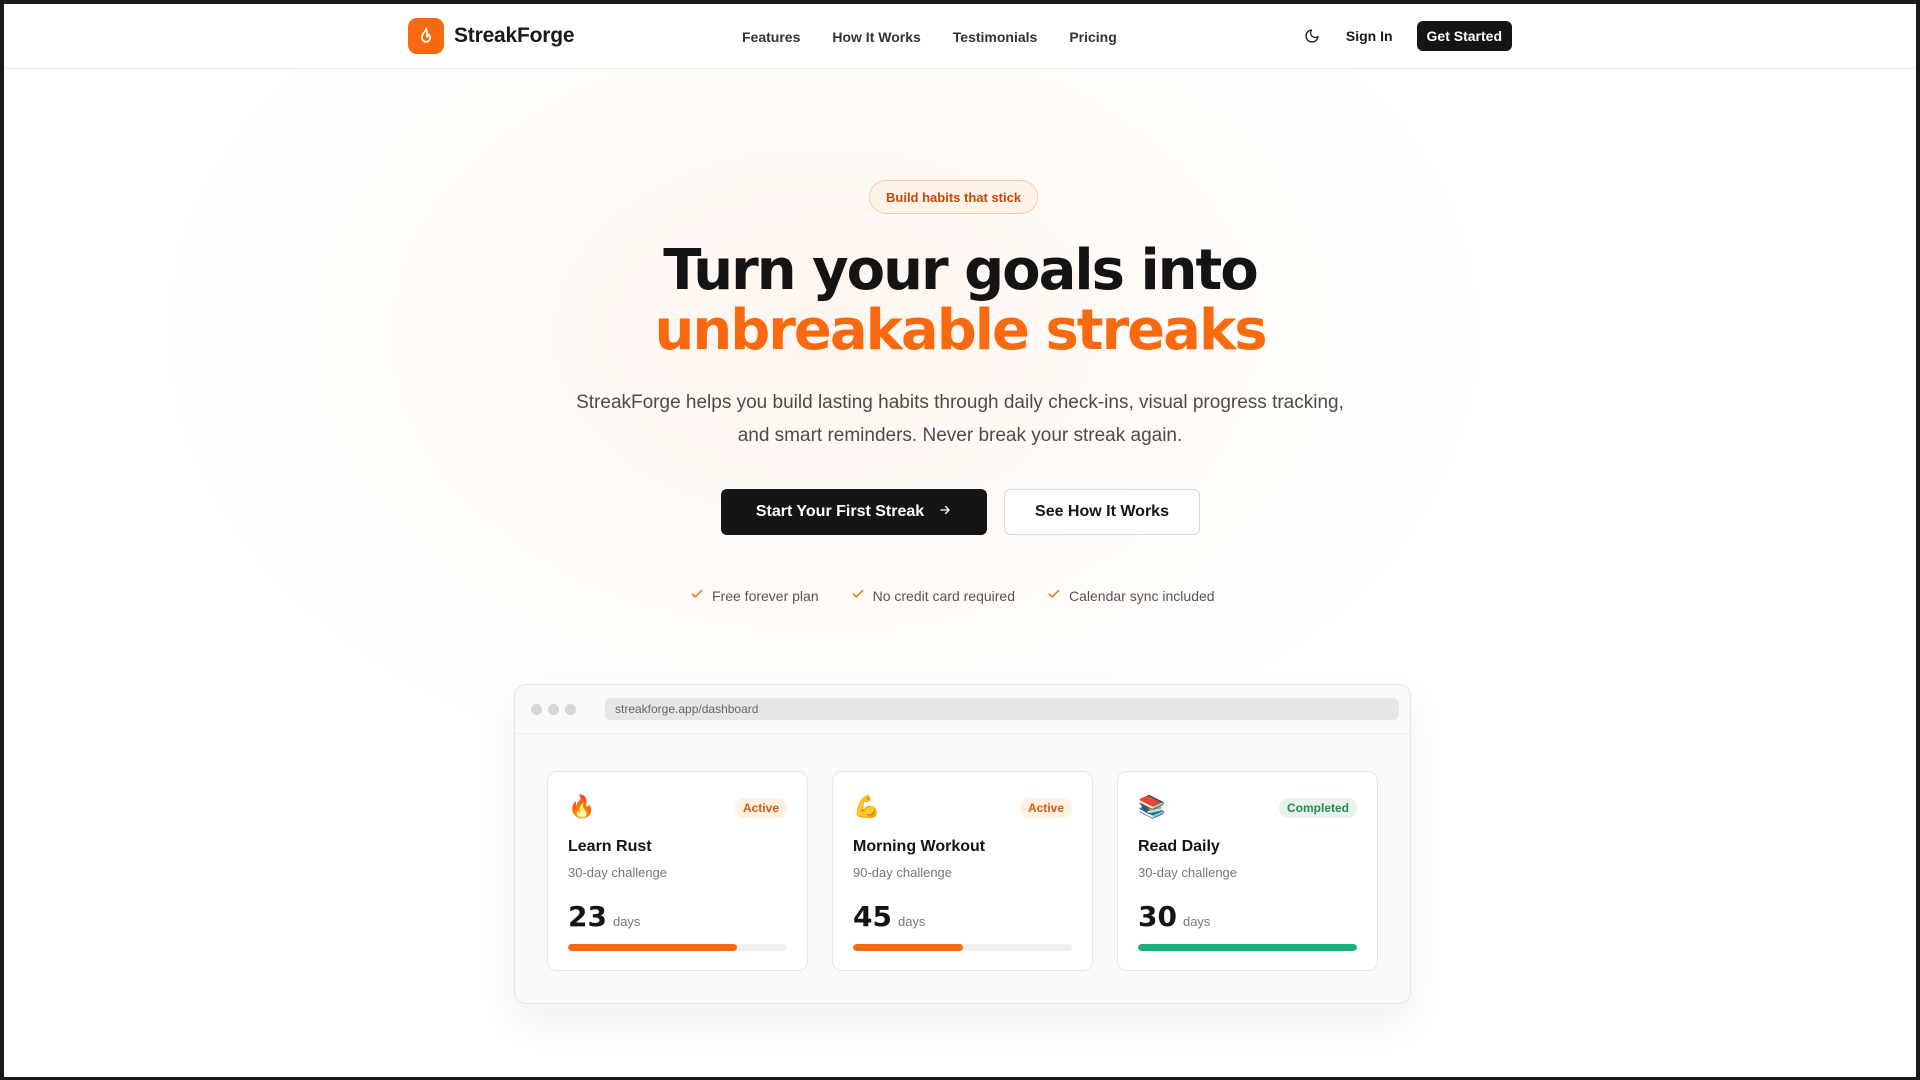 The width and height of the screenshot is (1920, 1080). What do you see at coordinates (903, 872) in the screenshot?
I see `card-subtitle: 90-day challenge` at bounding box center [903, 872].